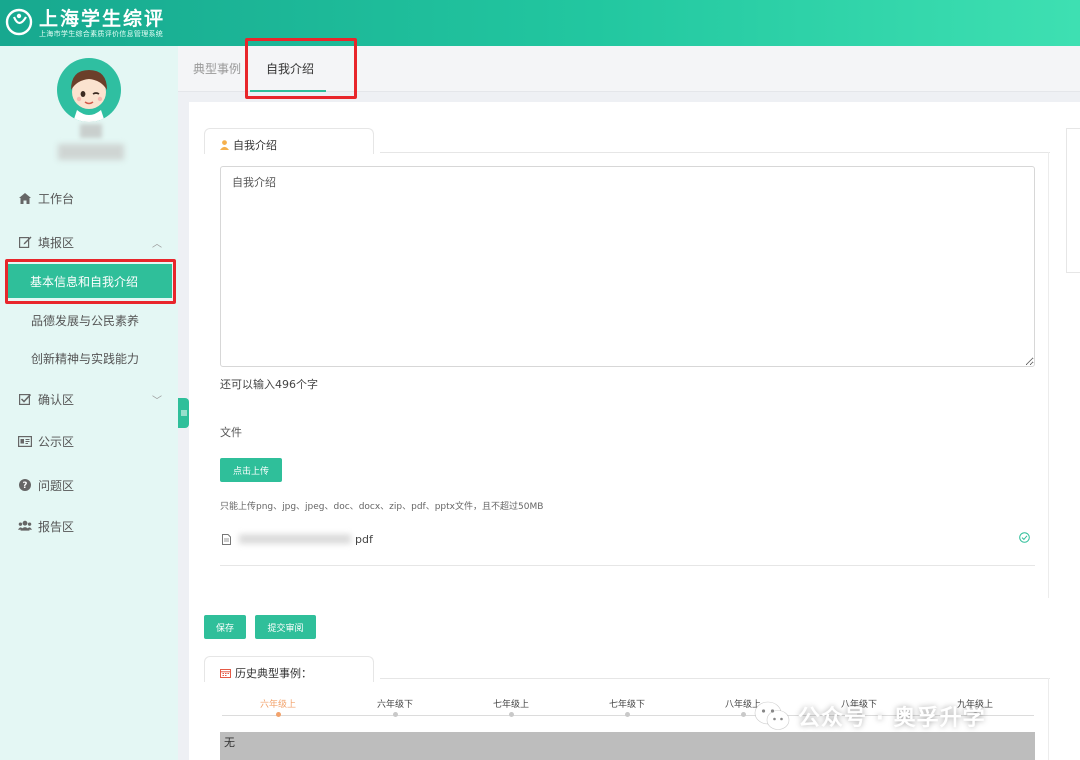  Describe the element at coordinates (91, 131) in the screenshot. I see `username-redacted` at that location.